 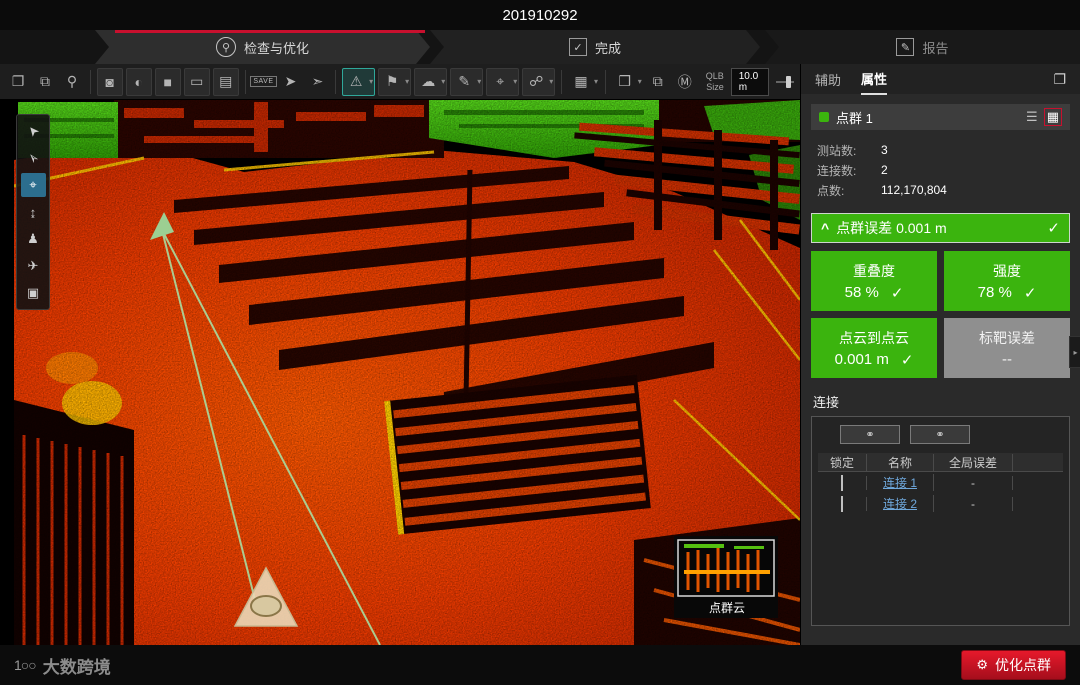 I want to click on pin-annotation-button: ⌖ ▾, so click(x=503, y=81).